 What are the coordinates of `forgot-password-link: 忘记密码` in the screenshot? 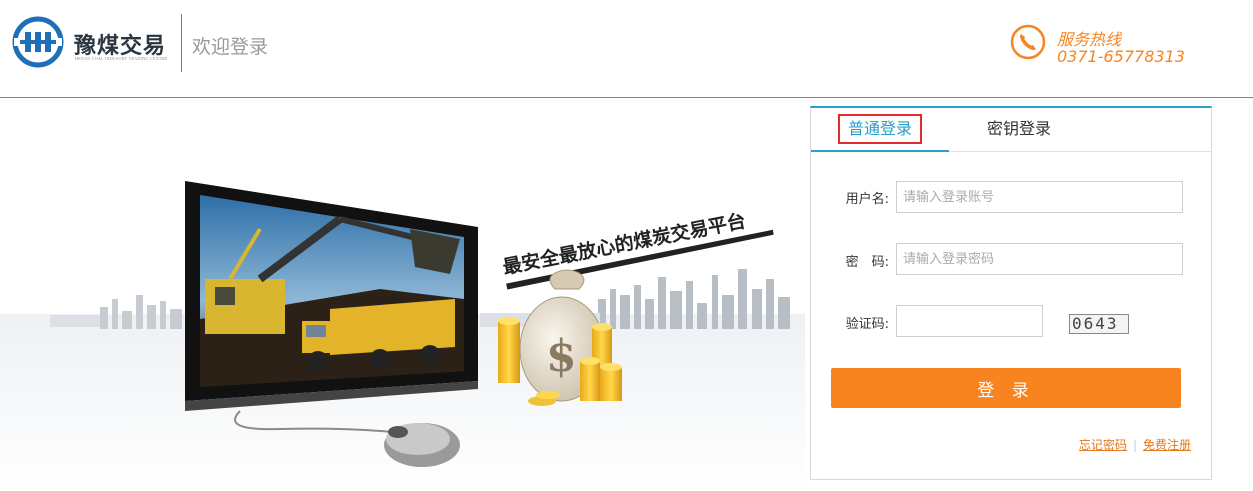 It's located at (1103, 445).